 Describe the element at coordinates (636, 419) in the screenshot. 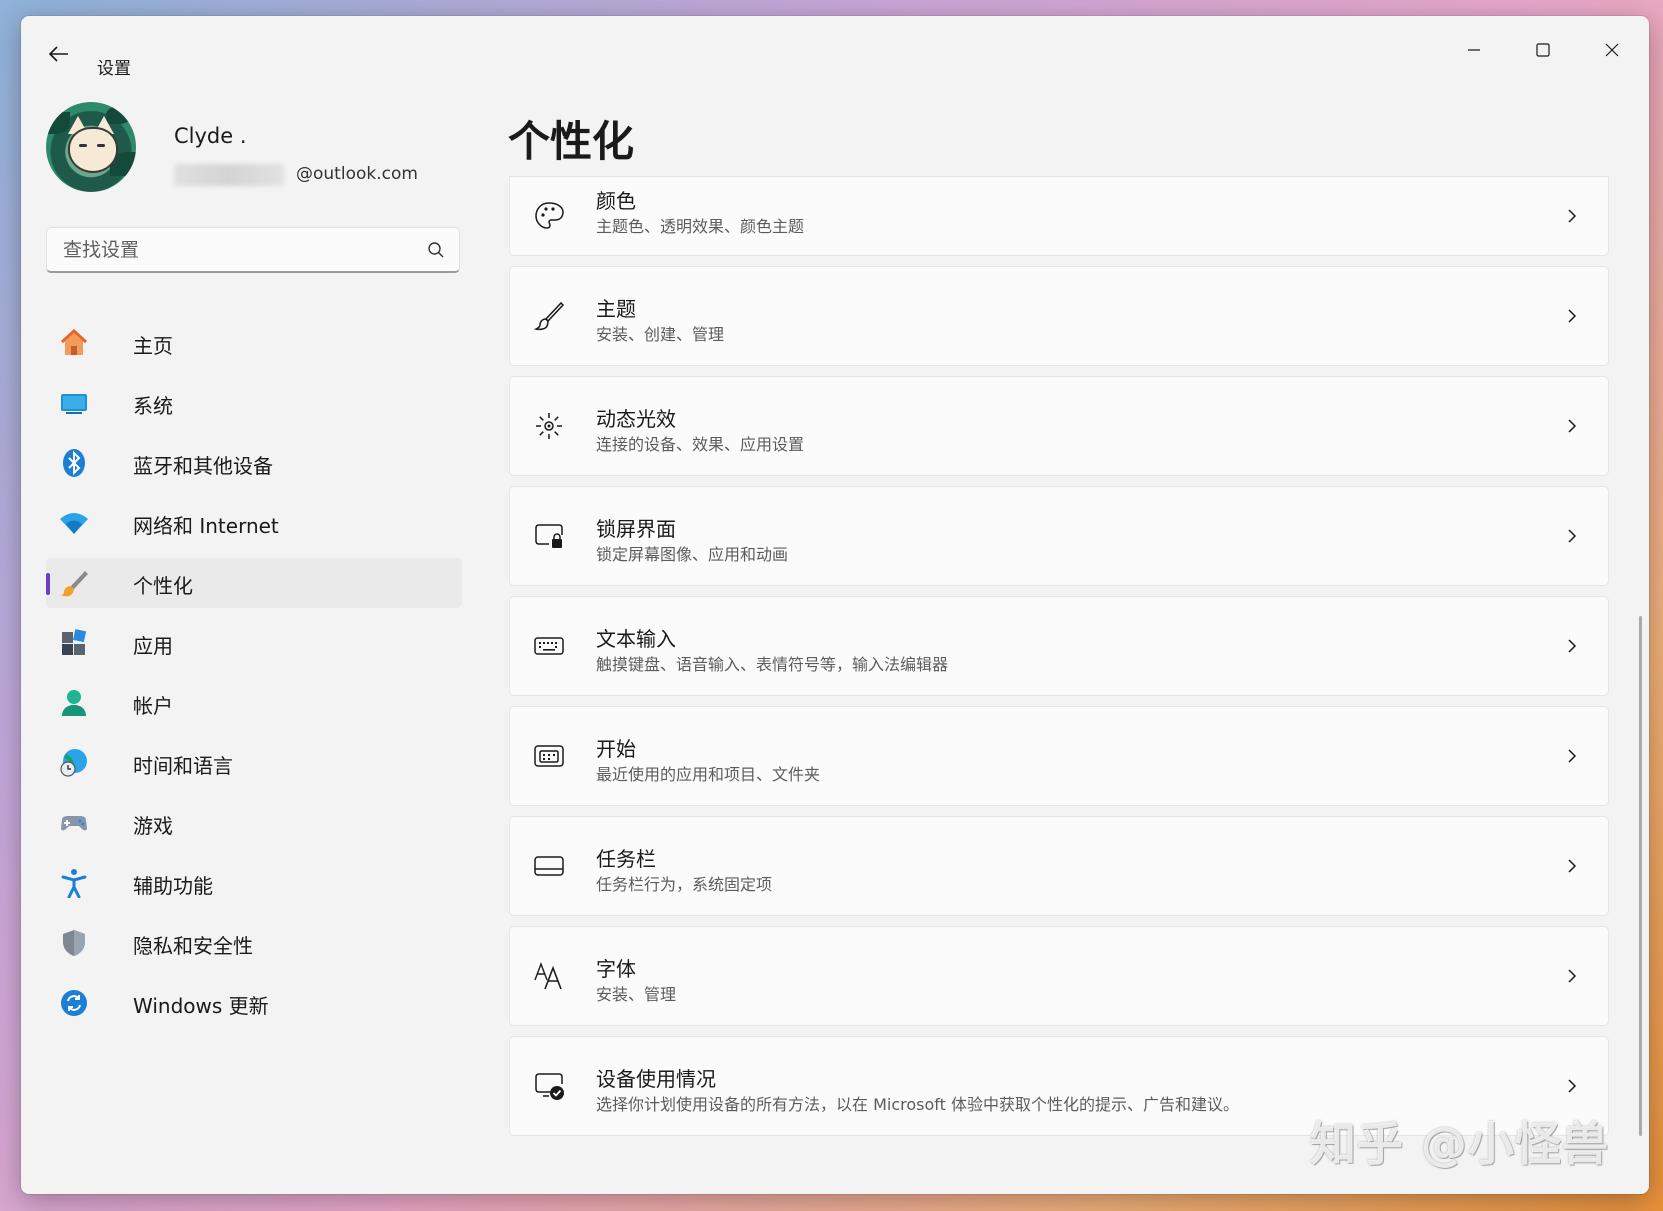

I see `card-title: 动态光效` at that location.